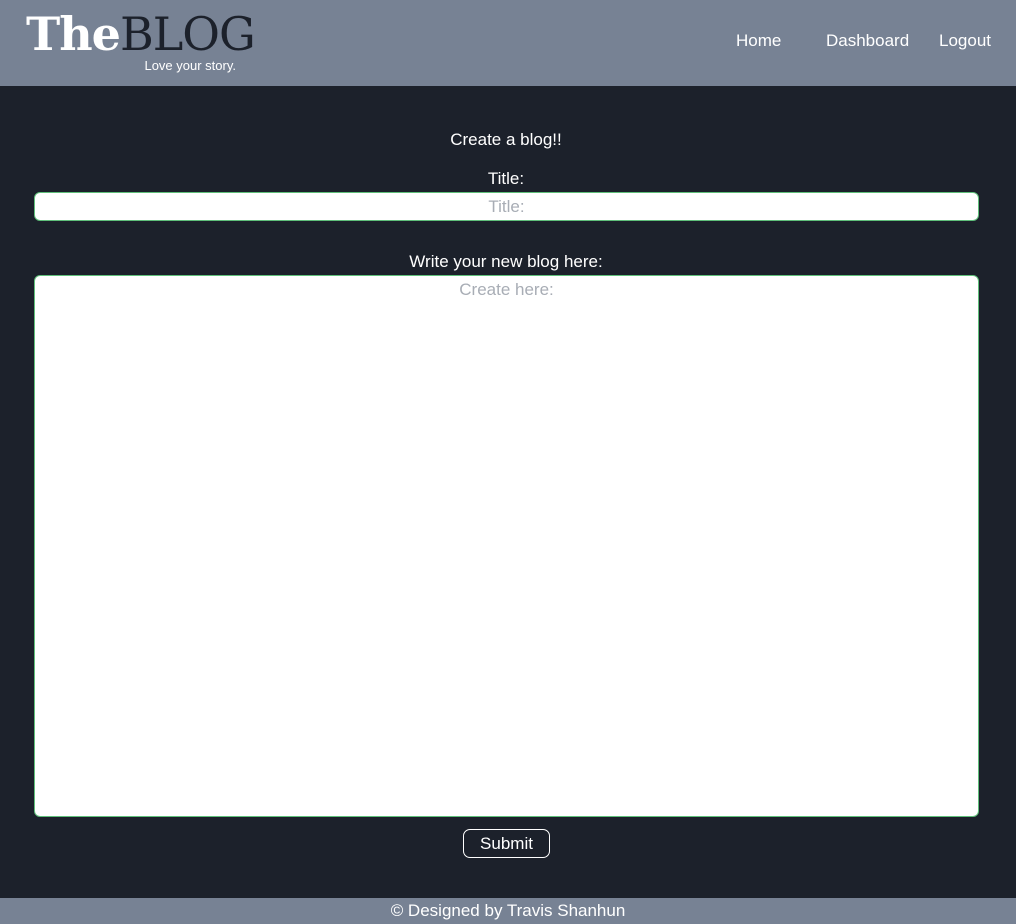 Image resolution: width=1016 pixels, height=924 pixels. Describe the element at coordinates (506, 843) in the screenshot. I see `submit-button: Submit` at that location.